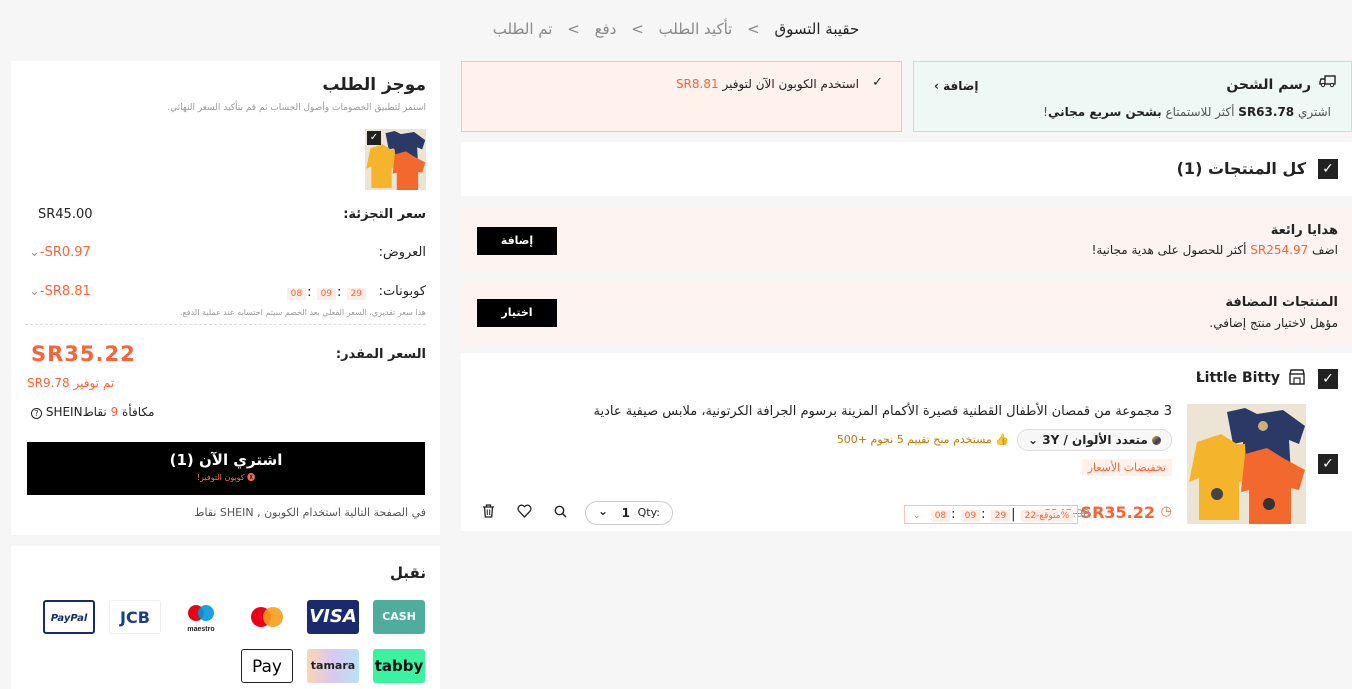  I want to click on accept-title: نقبل, so click(408, 573).